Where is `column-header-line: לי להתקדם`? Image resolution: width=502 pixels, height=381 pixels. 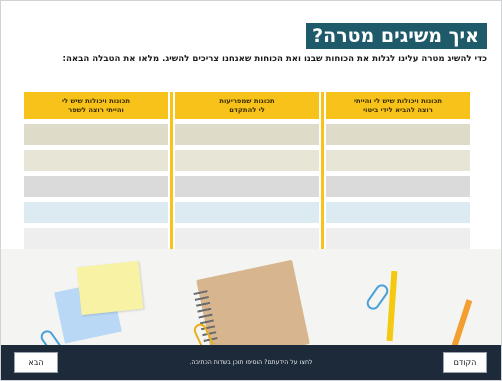 column-header-line: לי להתקדם is located at coordinates (247, 109).